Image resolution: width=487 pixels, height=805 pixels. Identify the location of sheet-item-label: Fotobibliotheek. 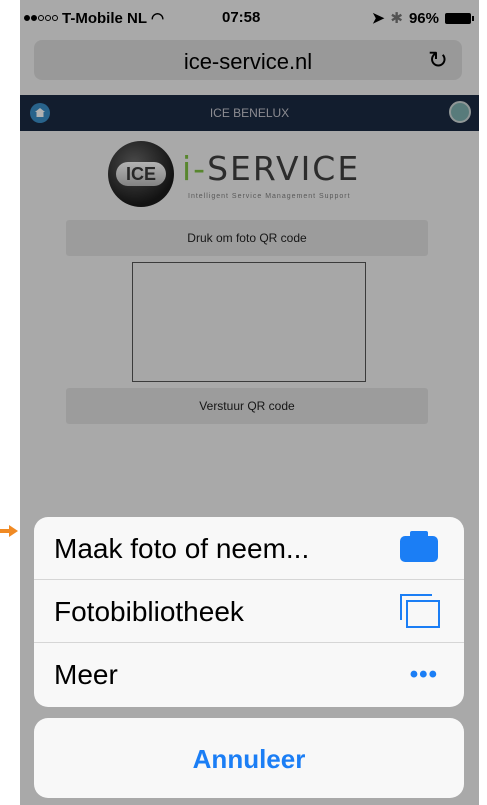
(149, 611).